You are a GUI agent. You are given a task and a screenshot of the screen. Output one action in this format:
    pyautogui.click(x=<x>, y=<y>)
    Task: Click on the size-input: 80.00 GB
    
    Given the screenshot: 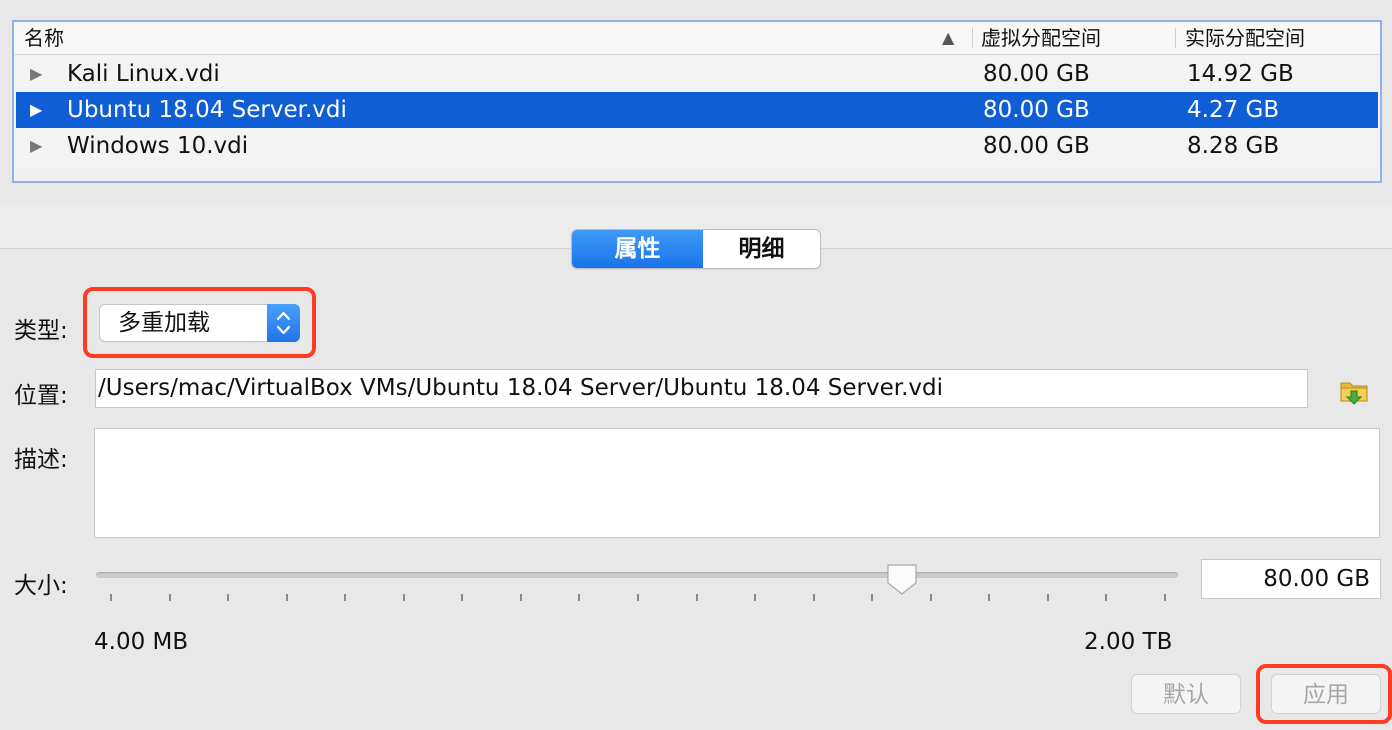 What is the action you would take?
    pyautogui.click(x=1291, y=579)
    